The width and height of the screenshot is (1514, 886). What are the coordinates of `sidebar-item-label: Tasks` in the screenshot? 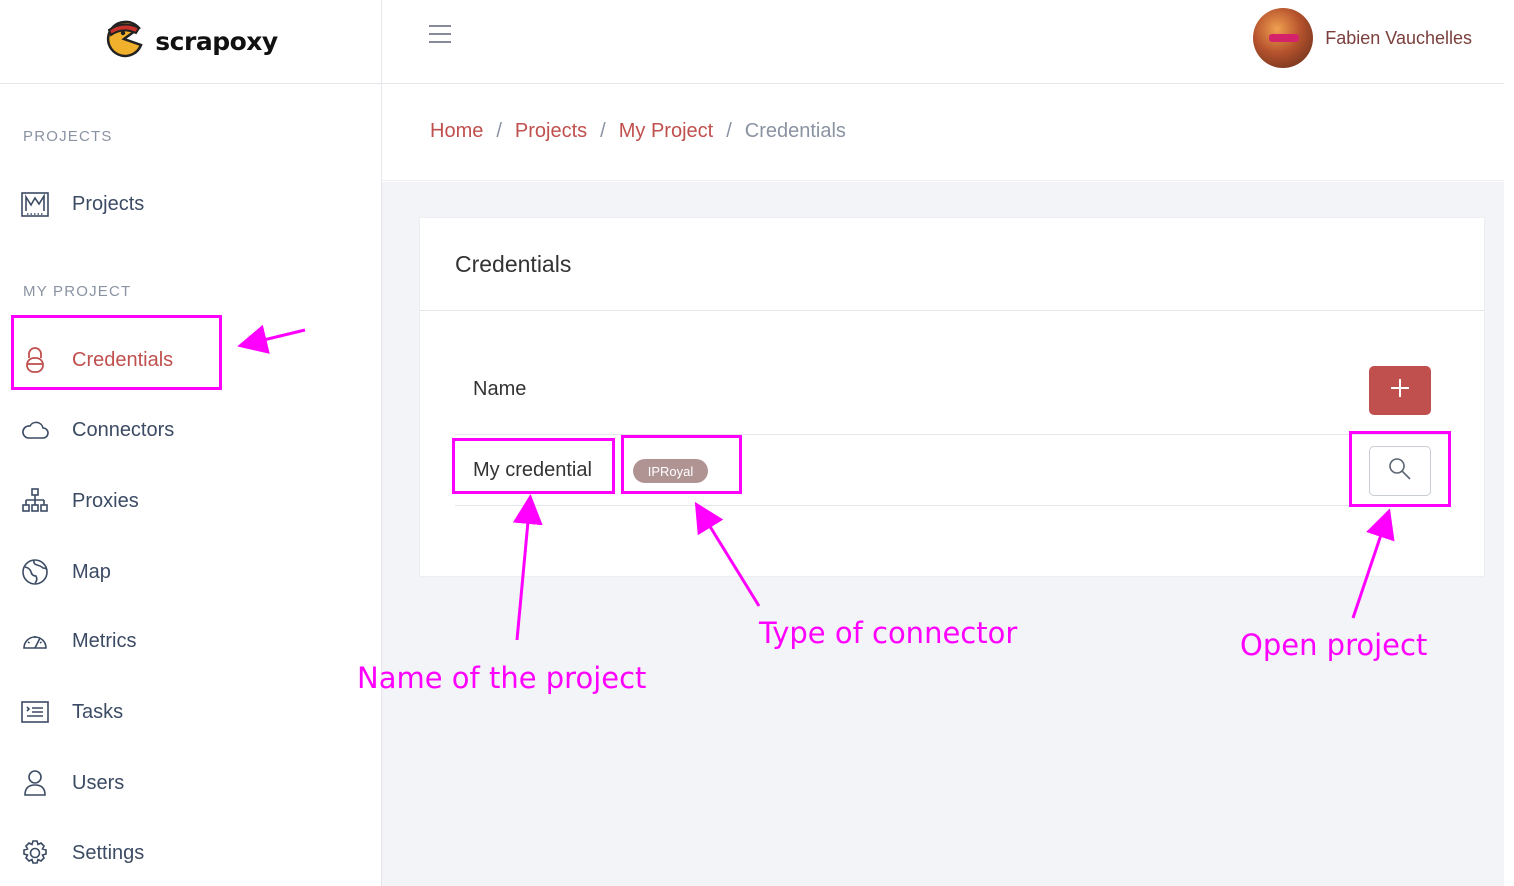 It's located at (98, 711).